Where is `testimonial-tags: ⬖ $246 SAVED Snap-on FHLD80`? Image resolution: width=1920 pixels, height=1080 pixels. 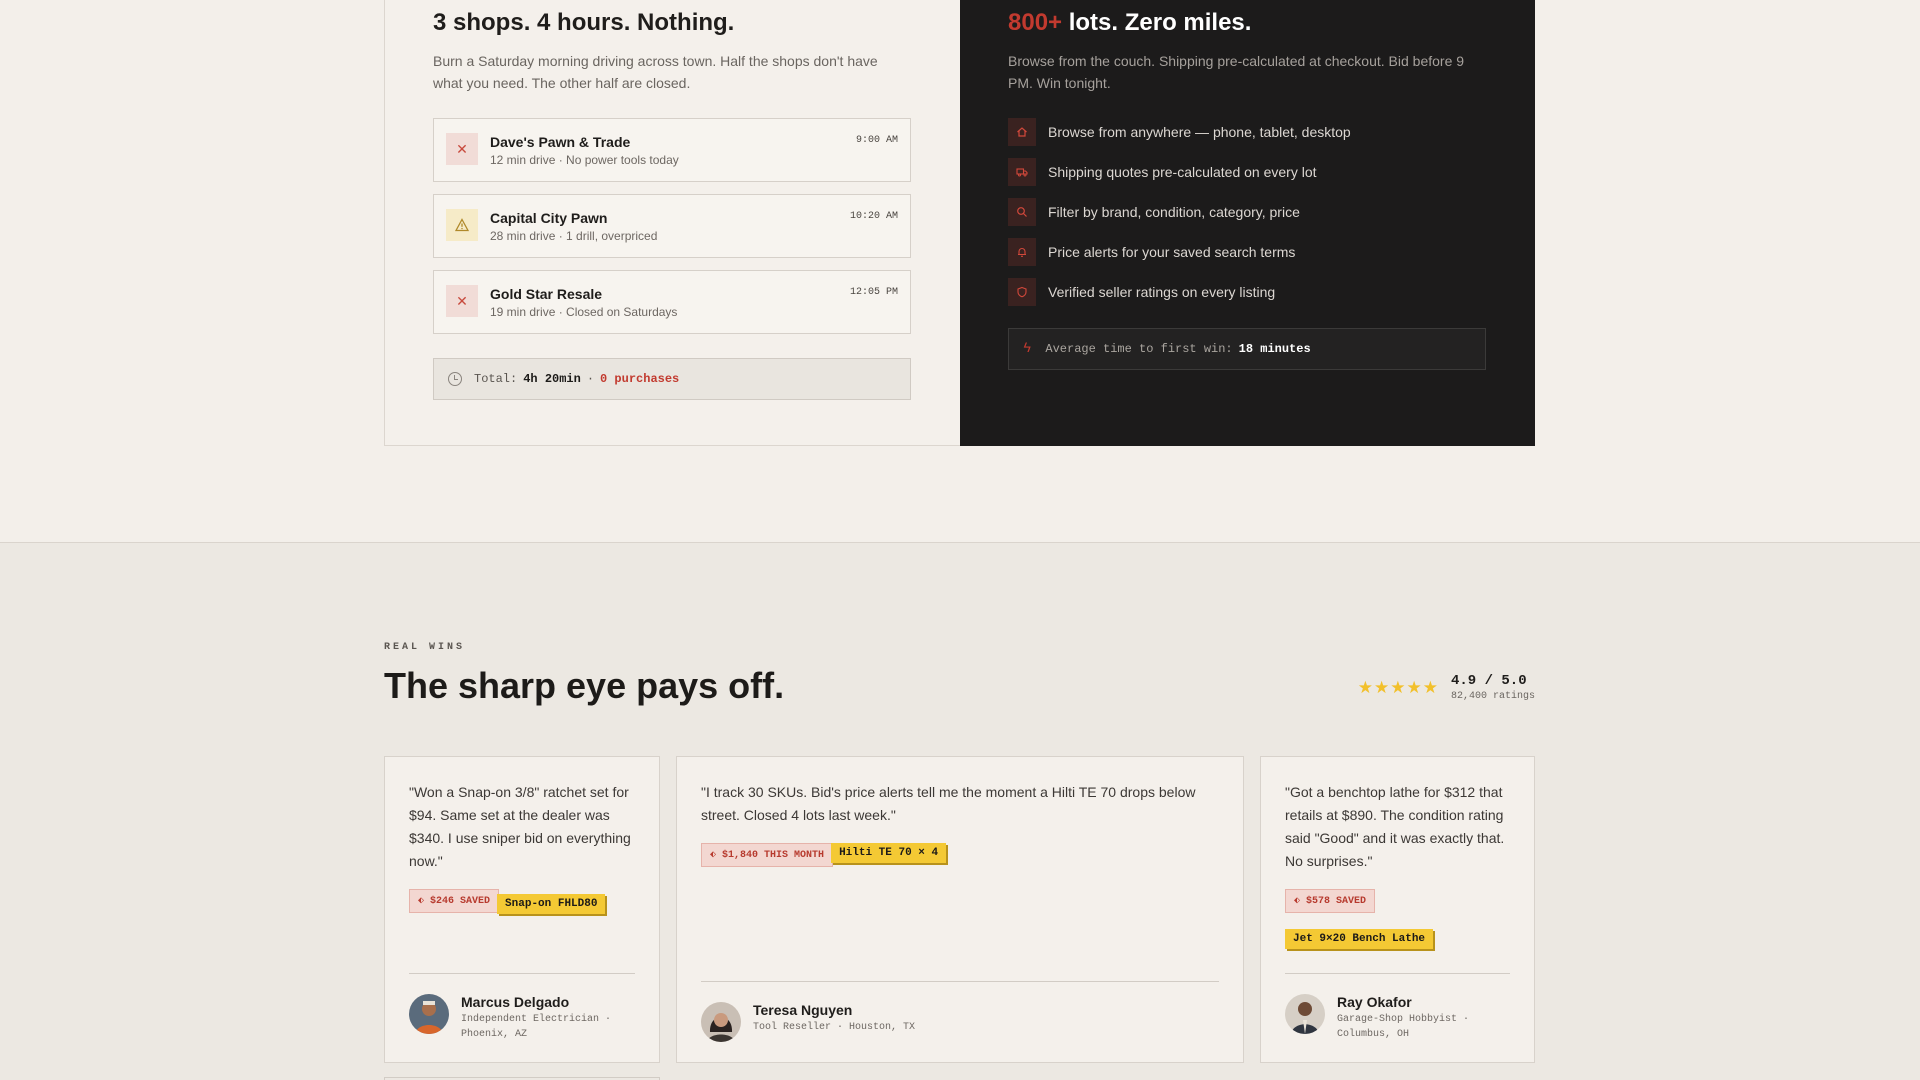 testimonial-tags: ⬖ $246 SAVED Snap-on FHLD80 is located at coordinates (522, 901).